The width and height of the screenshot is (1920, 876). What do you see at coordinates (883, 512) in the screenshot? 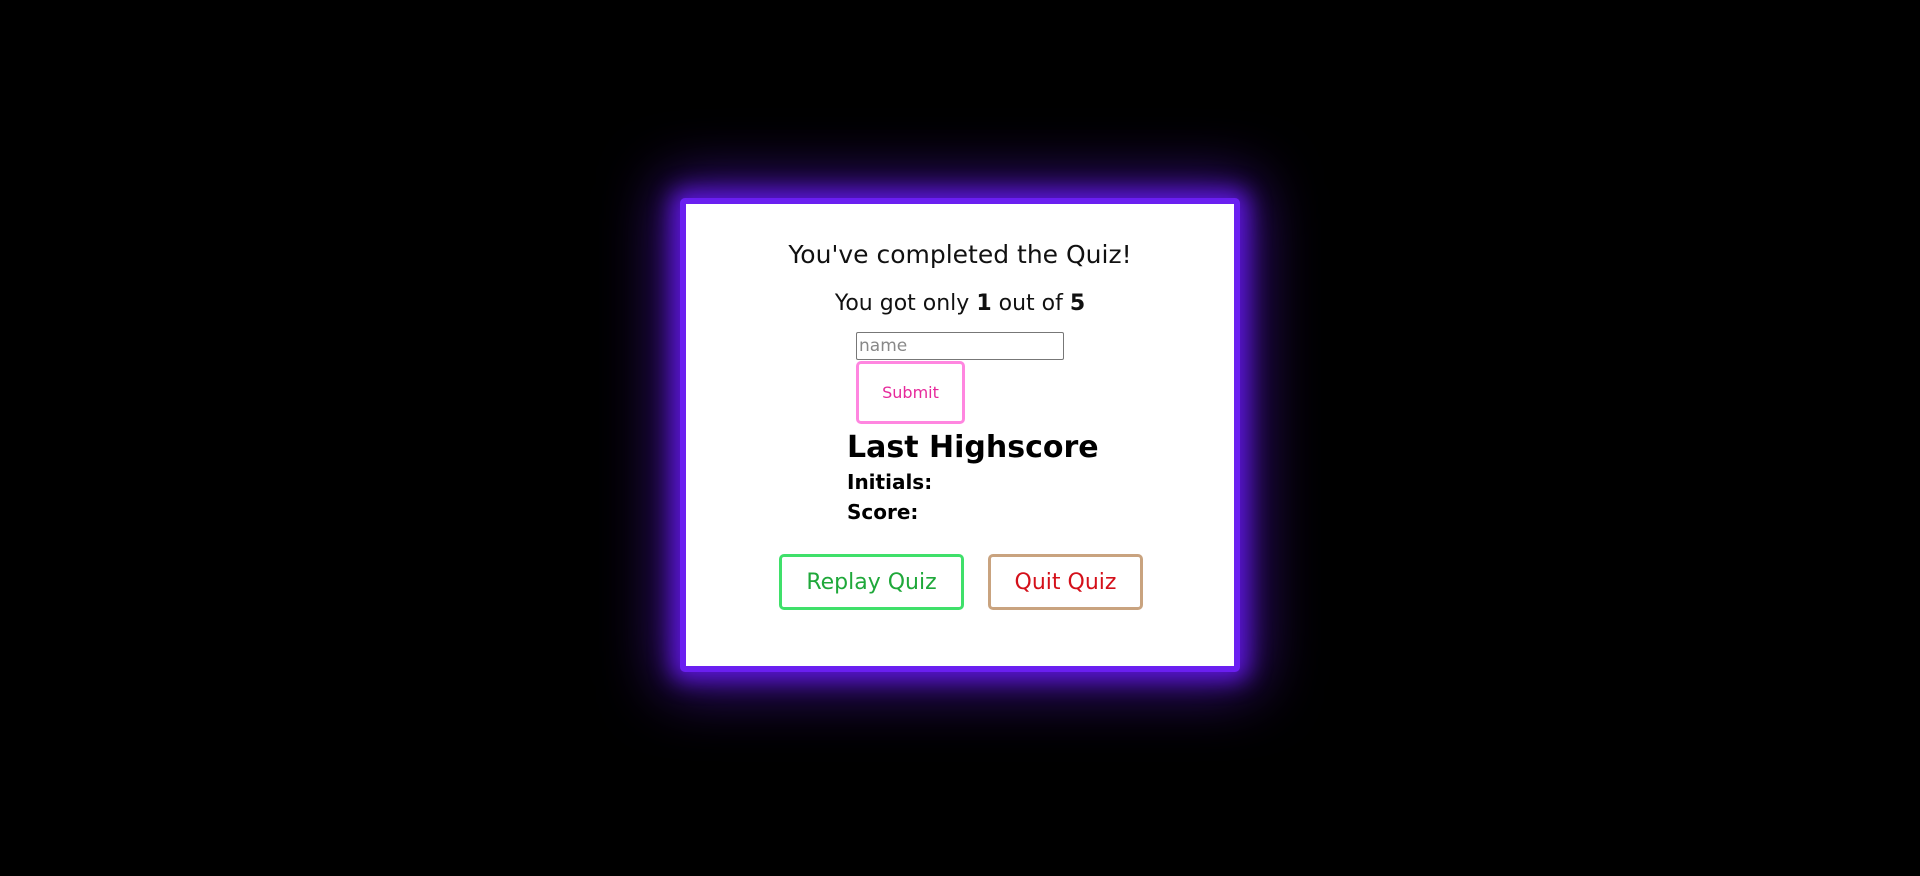
I see `highscore-score-label: Score:` at bounding box center [883, 512].